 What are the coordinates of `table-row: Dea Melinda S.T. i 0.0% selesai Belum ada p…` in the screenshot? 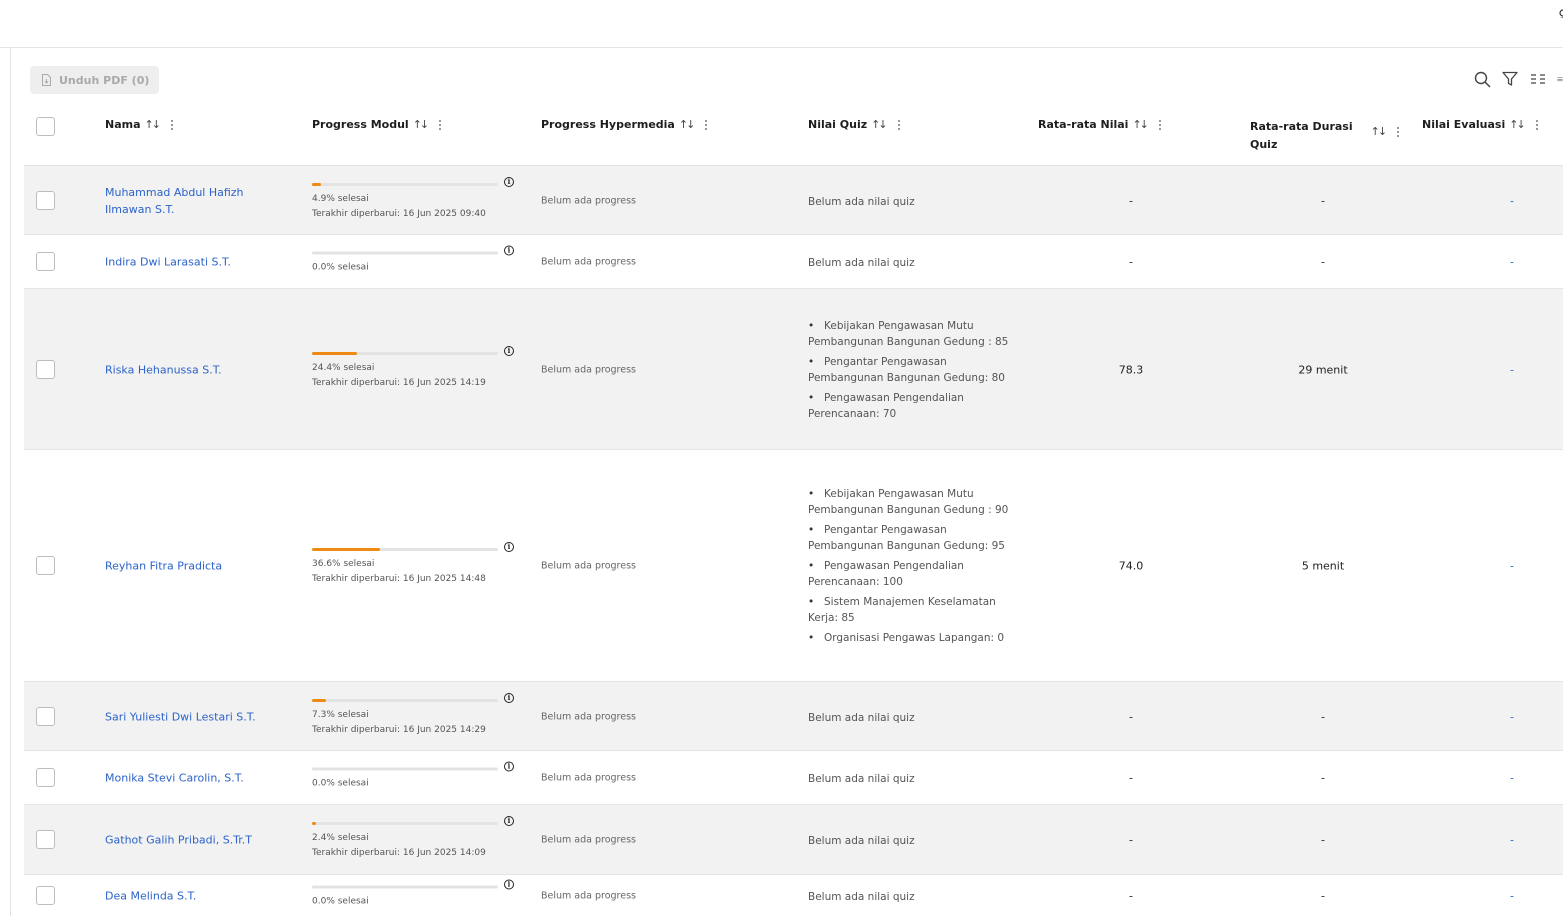 It's located at (793, 895).